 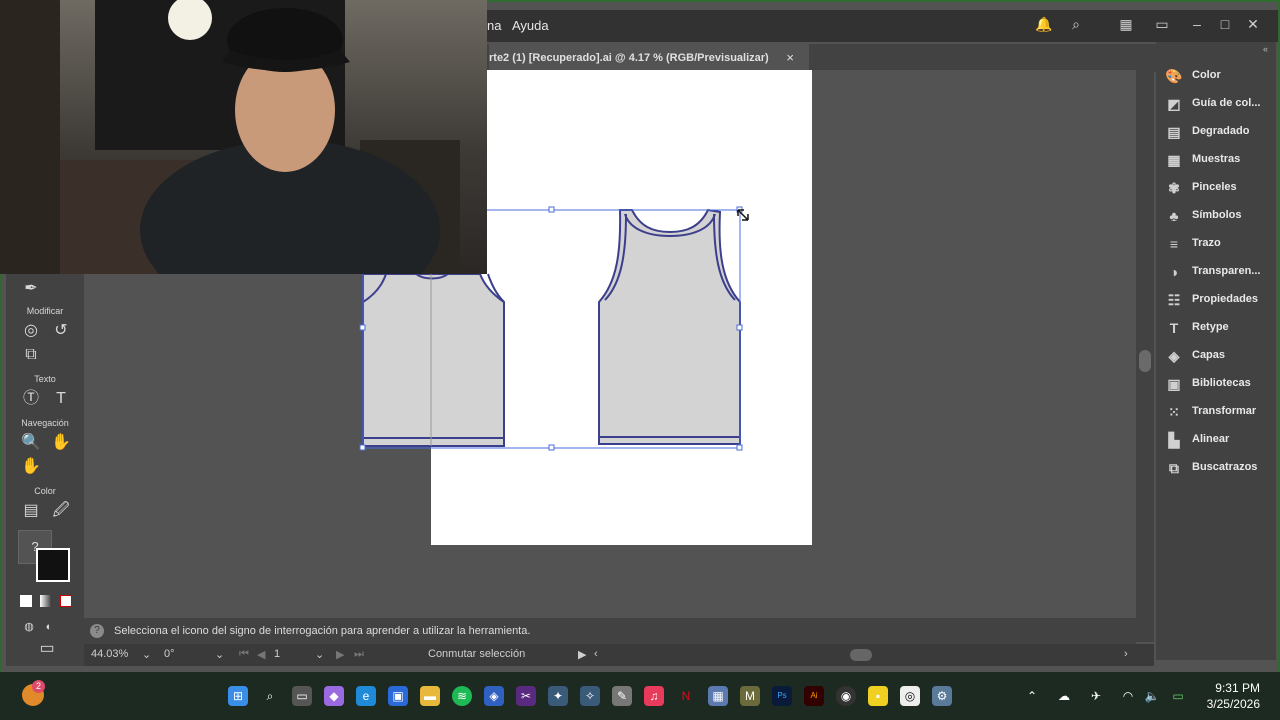 I want to click on task-view-icon: ▭, so click(x=302, y=696).